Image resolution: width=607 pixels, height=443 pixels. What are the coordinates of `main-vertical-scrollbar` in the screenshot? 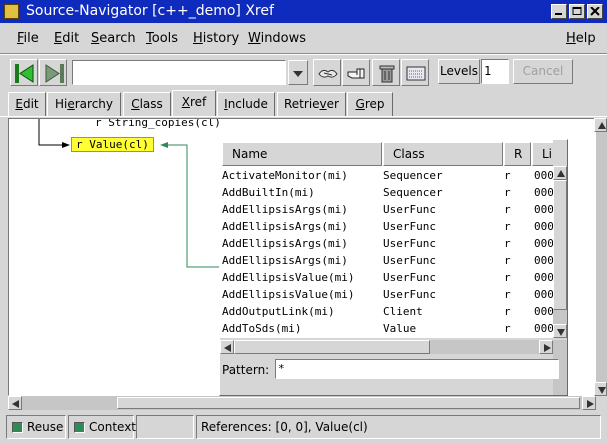 It's located at (600, 257).